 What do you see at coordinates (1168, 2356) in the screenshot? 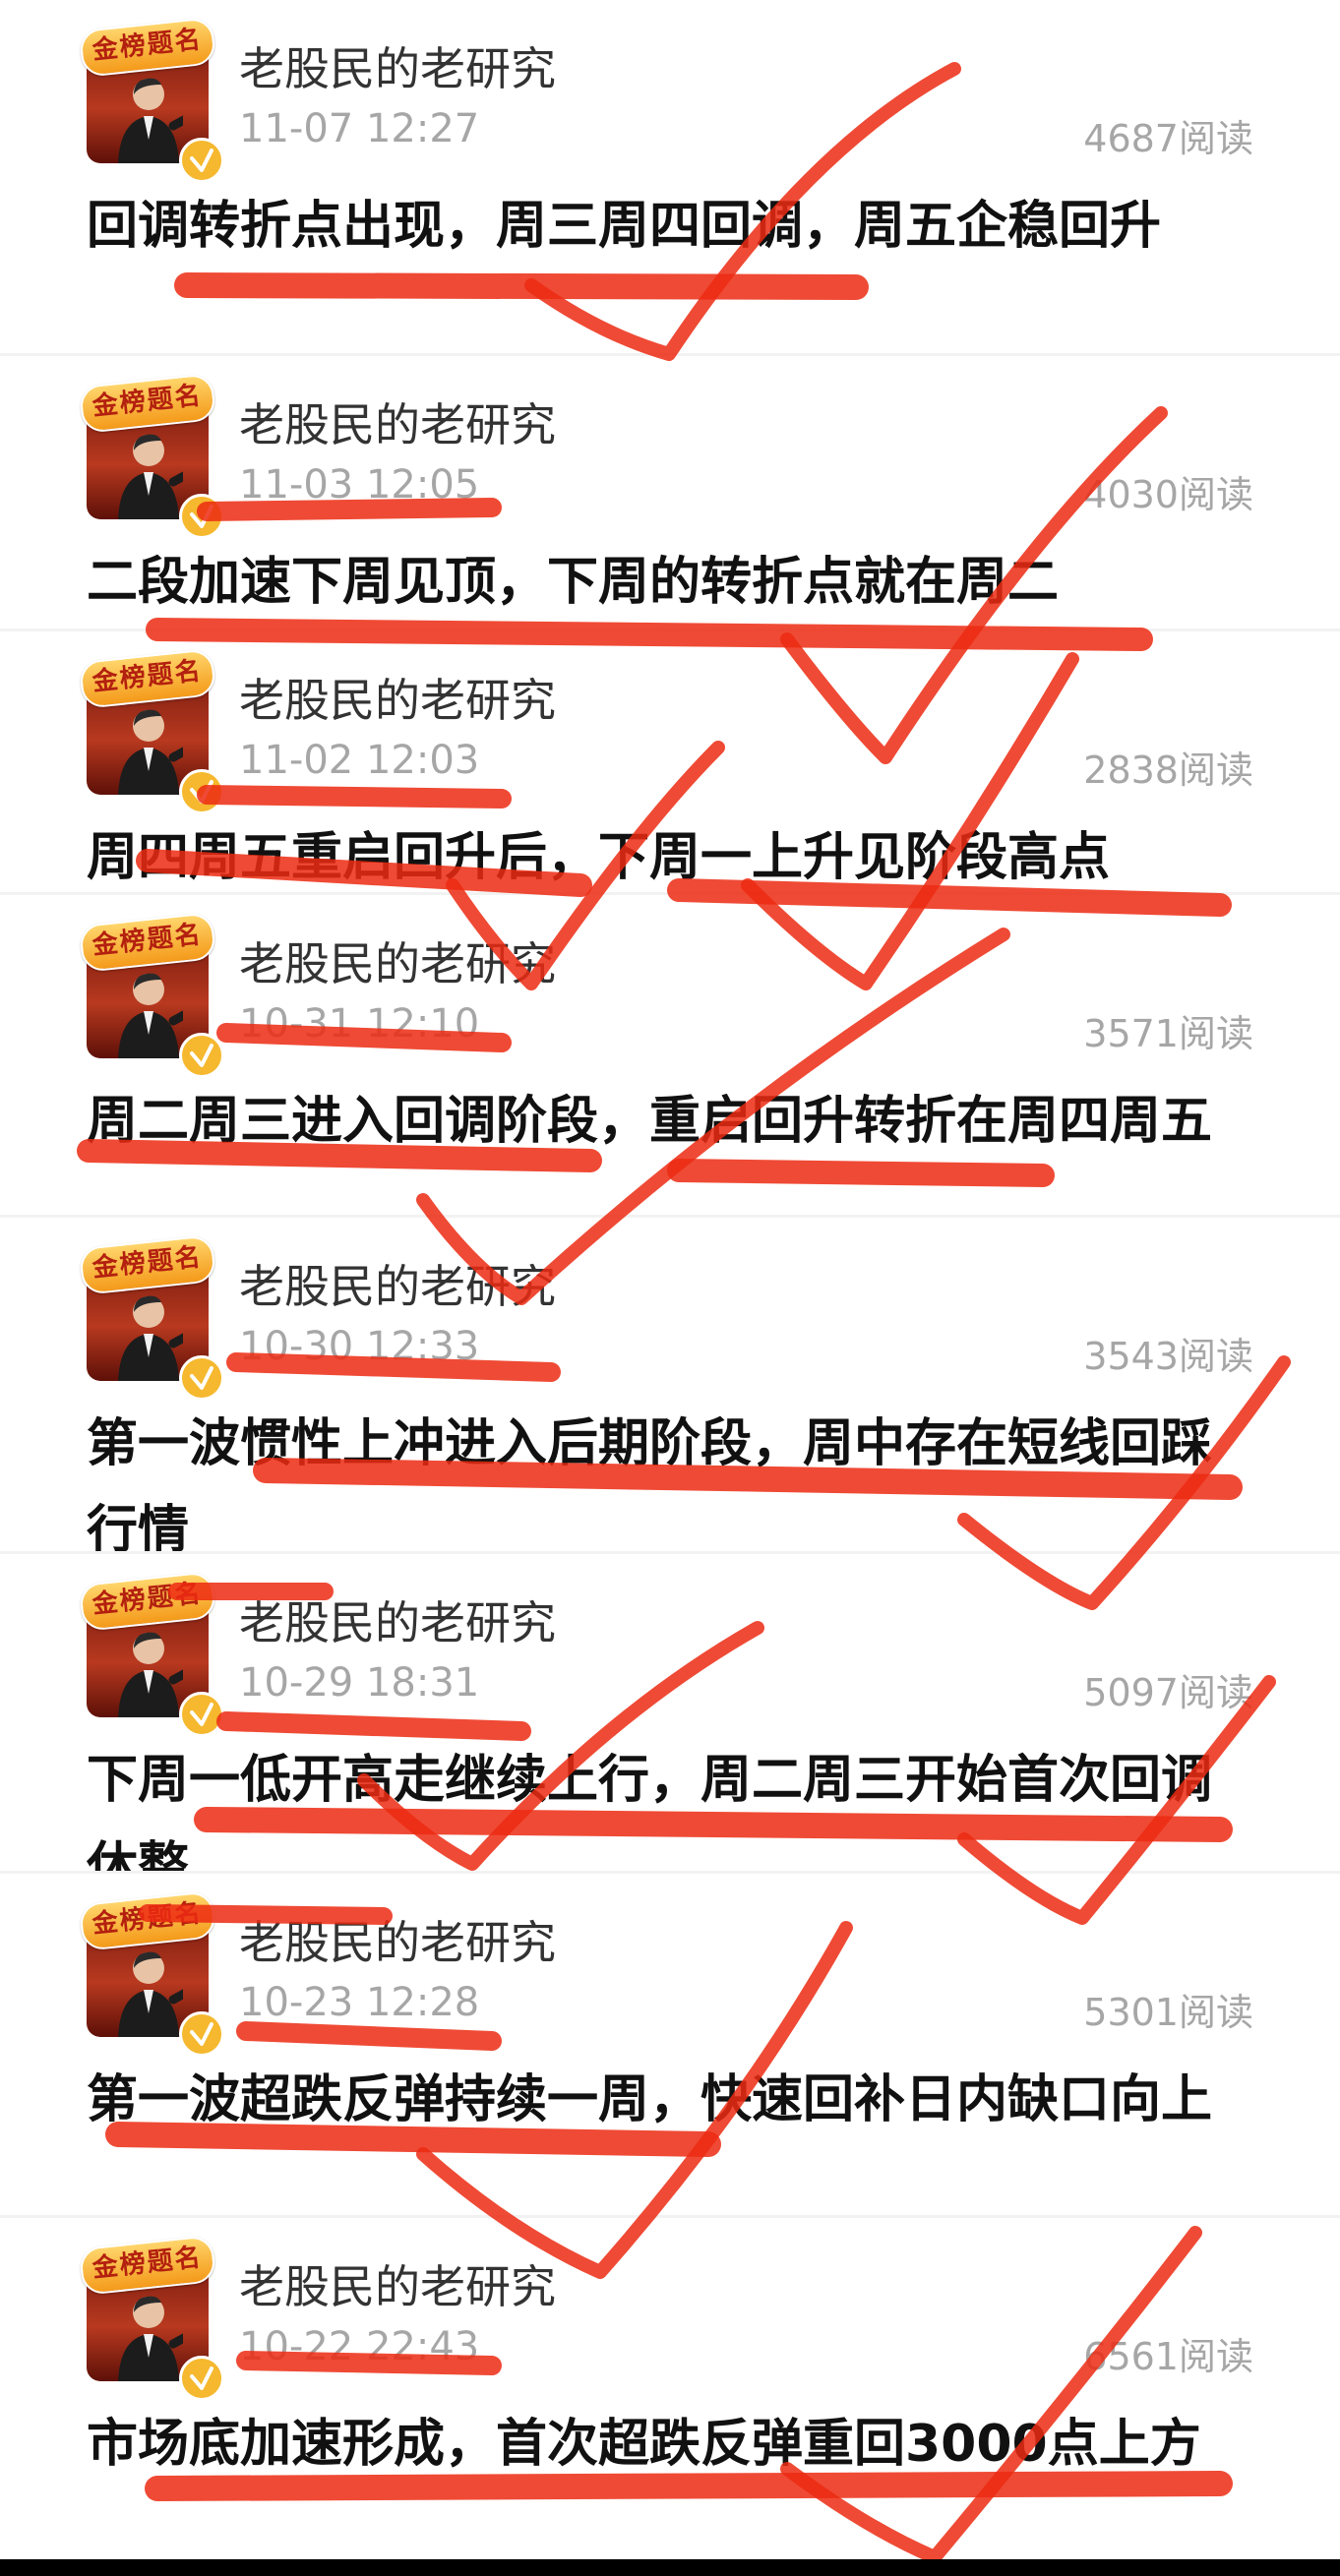
I see `read-count: 6561阅读` at bounding box center [1168, 2356].